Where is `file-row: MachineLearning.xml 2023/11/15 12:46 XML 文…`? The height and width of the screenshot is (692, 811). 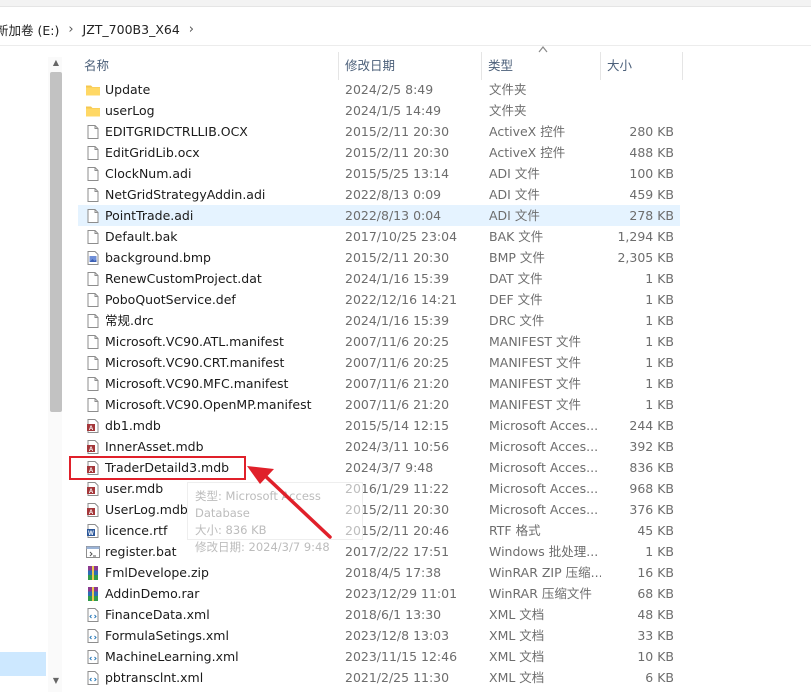
file-row: MachineLearning.xml 2023/11/15 12:46 XML 文… is located at coordinates (379, 656).